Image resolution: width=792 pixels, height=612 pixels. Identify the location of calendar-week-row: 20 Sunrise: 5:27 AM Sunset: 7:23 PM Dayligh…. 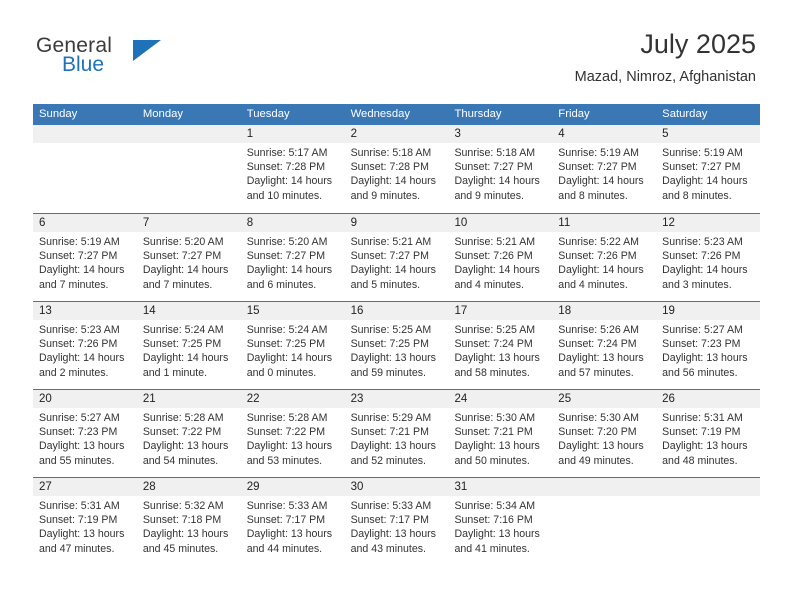
(397, 433).